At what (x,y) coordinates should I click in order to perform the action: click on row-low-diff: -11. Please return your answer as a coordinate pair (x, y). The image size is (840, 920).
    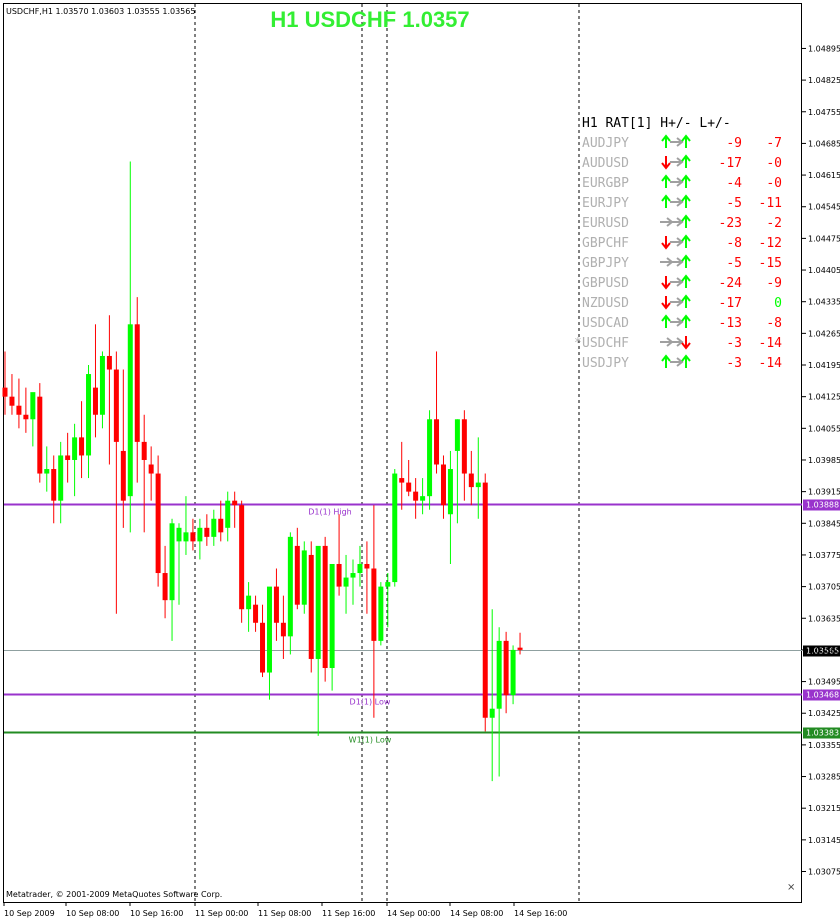
    Looking at the image, I should click on (770, 203).